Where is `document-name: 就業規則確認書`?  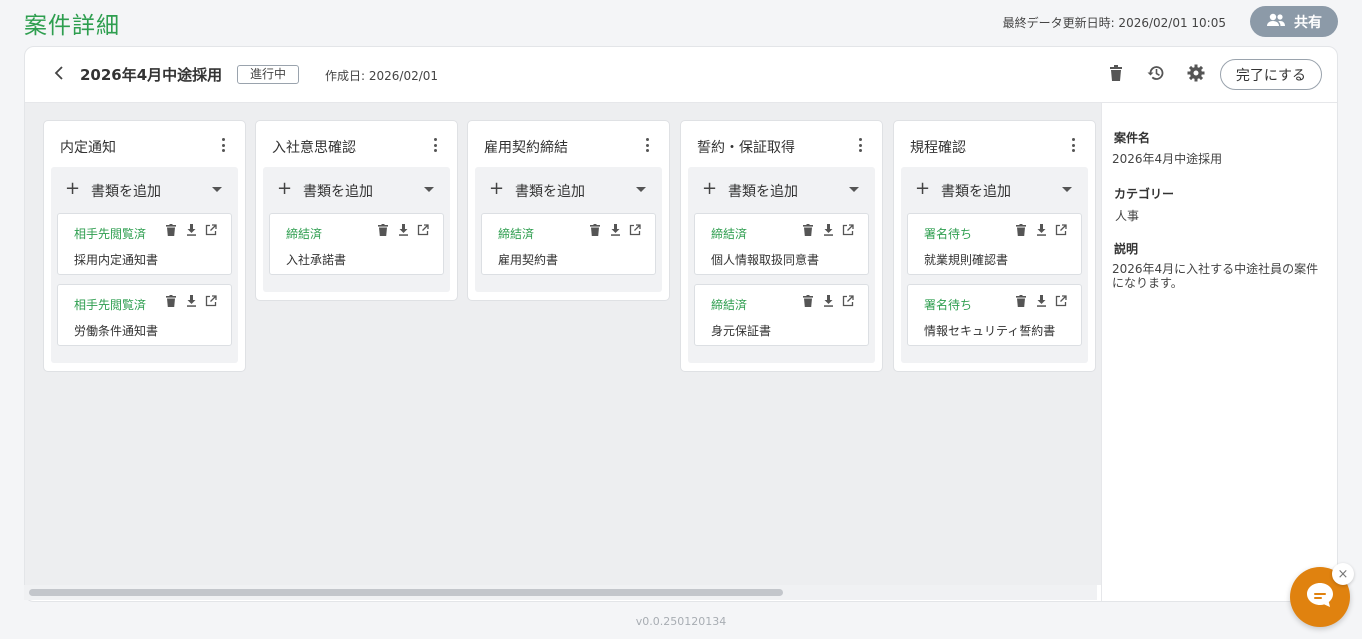 document-name: 就業規則確認書 is located at coordinates (966, 260).